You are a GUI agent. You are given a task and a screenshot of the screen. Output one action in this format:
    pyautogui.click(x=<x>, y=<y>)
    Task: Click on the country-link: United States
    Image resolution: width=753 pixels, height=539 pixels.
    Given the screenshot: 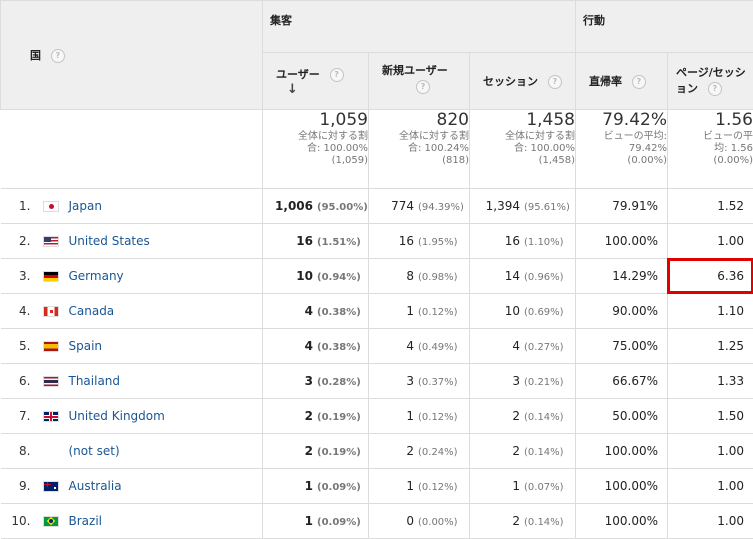 What is the action you would take?
    pyautogui.click(x=109, y=241)
    